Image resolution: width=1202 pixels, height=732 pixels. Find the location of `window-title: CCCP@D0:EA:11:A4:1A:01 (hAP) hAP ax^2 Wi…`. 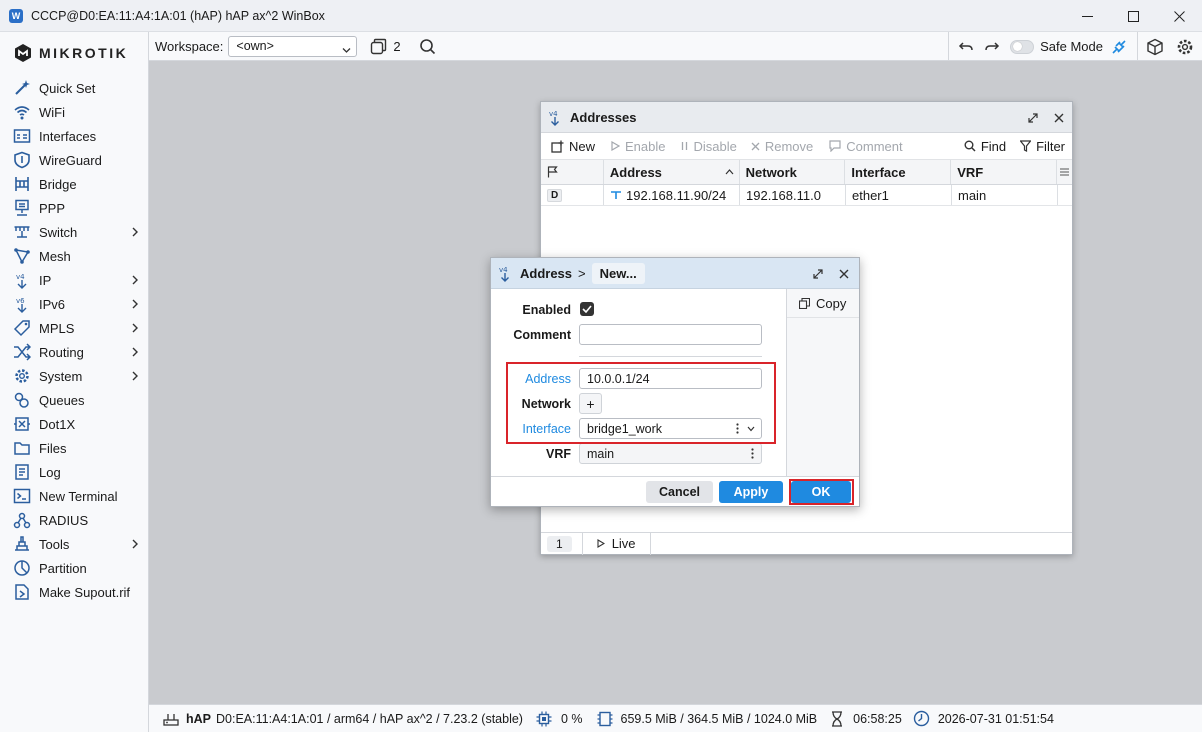

window-title: CCCP@D0:EA:11:A4:1A:01 (hAP) hAP ax^2 Wi… is located at coordinates (178, 15).